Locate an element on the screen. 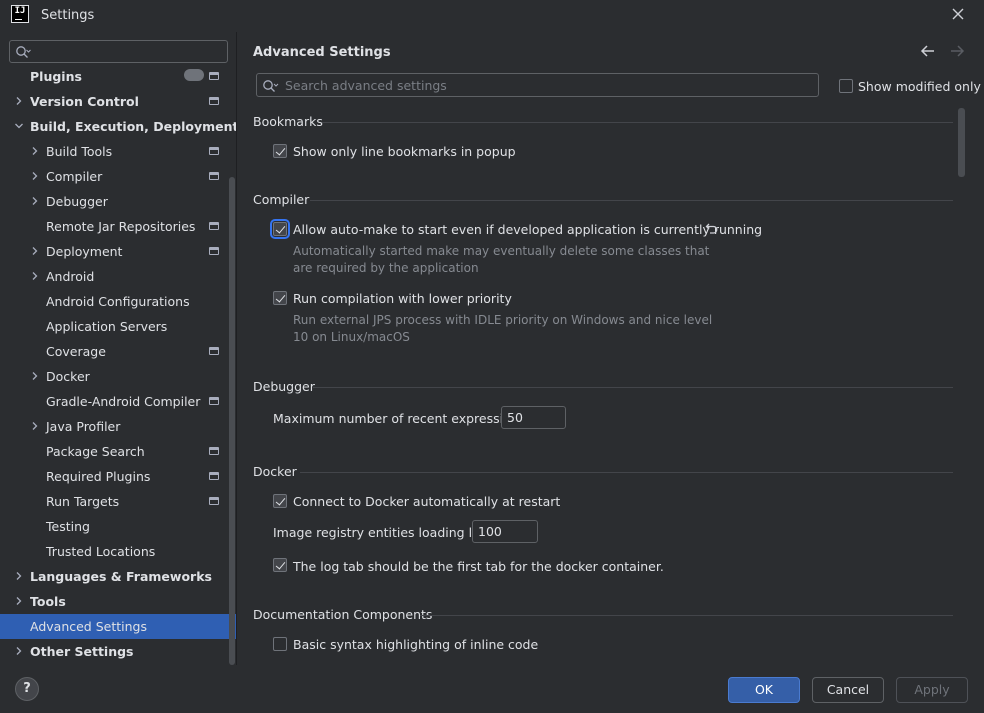  sidebar-search-input is located at coordinates (118, 51).